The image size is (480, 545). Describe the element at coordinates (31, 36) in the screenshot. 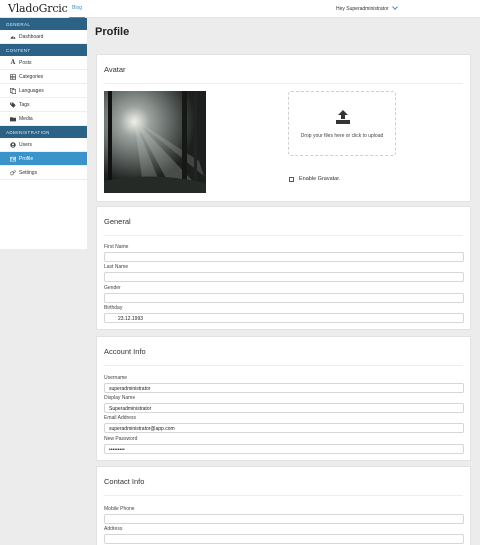

I see `sidebar-item-label: Dashboard` at that location.